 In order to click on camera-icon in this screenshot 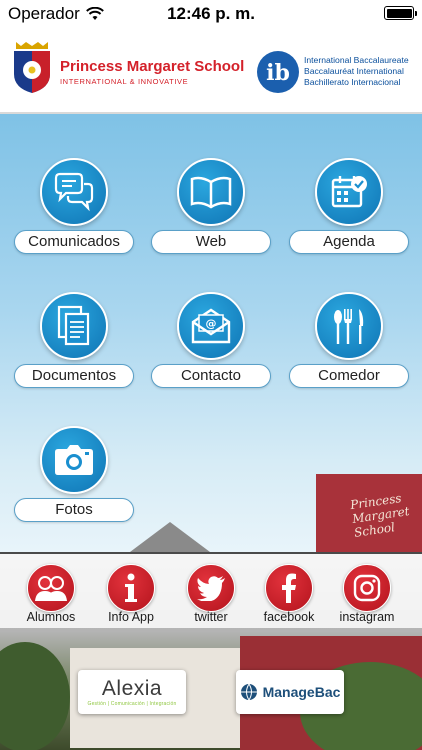, I will do `click(74, 460)`.